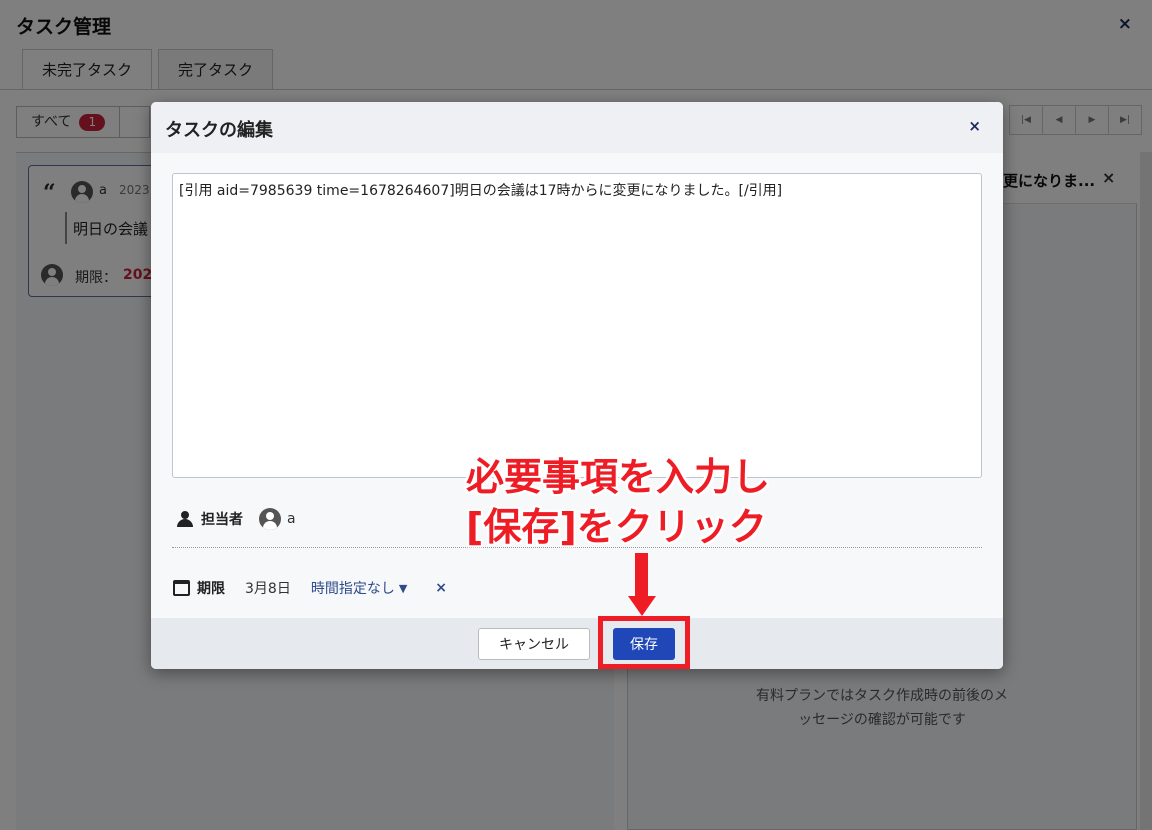 This screenshot has height=830, width=1152. Describe the element at coordinates (219, 130) in the screenshot. I see `dialog-title: タスクの編集` at that location.